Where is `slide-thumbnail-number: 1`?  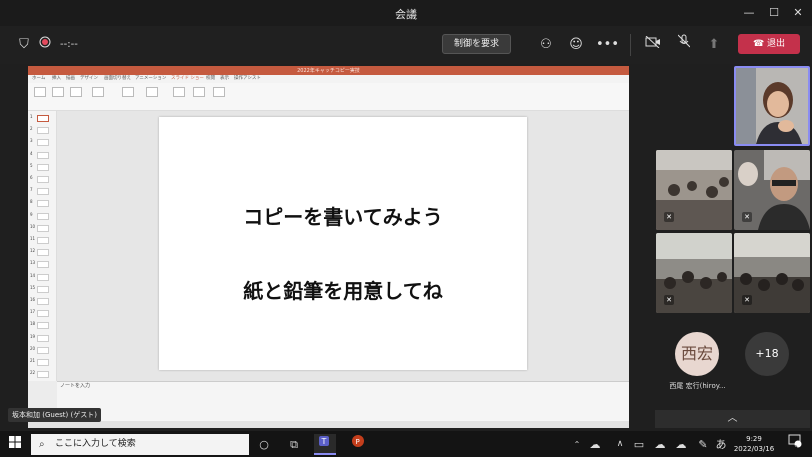 slide-thumbnail-number: 1 is located at coordinates (31, 116).